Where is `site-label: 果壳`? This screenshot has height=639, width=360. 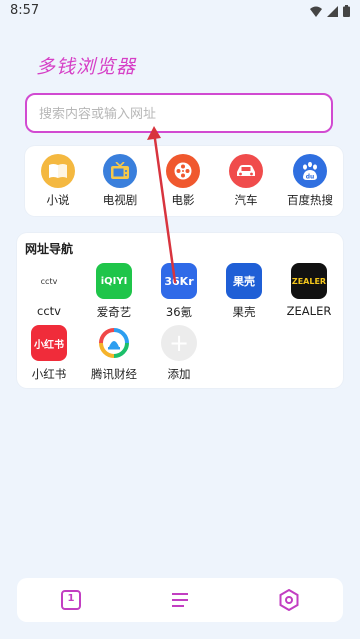 site-label: 果壳 is located at coordinates (244, 312).